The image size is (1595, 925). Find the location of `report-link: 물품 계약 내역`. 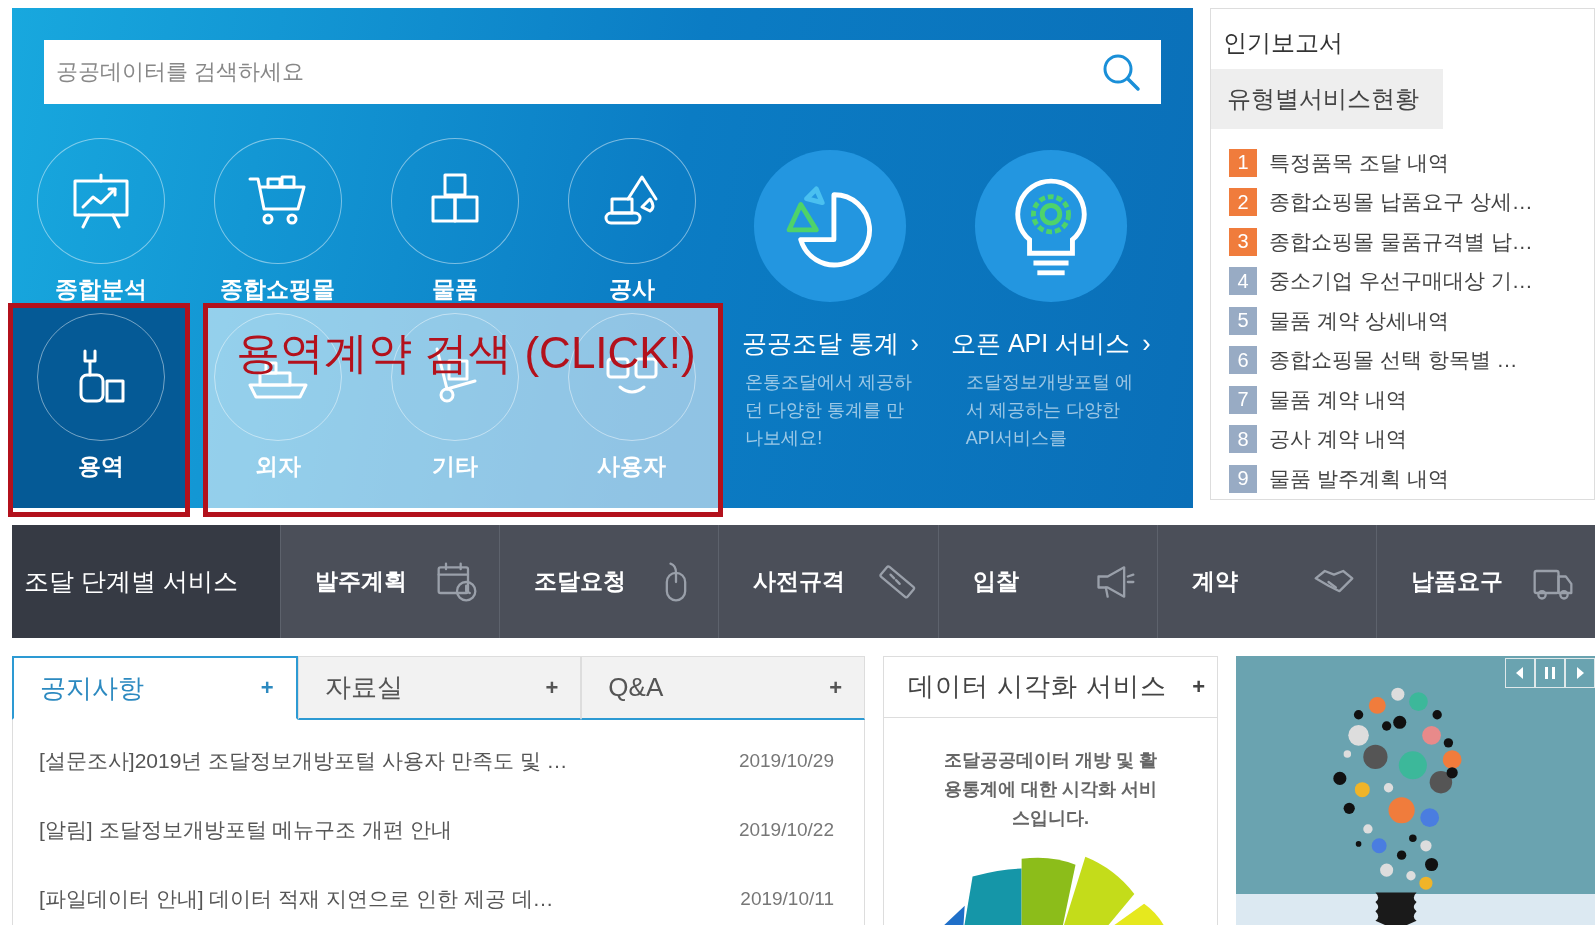

report-link: 물품 계약 내역 is located at coordinates (1338, 399).